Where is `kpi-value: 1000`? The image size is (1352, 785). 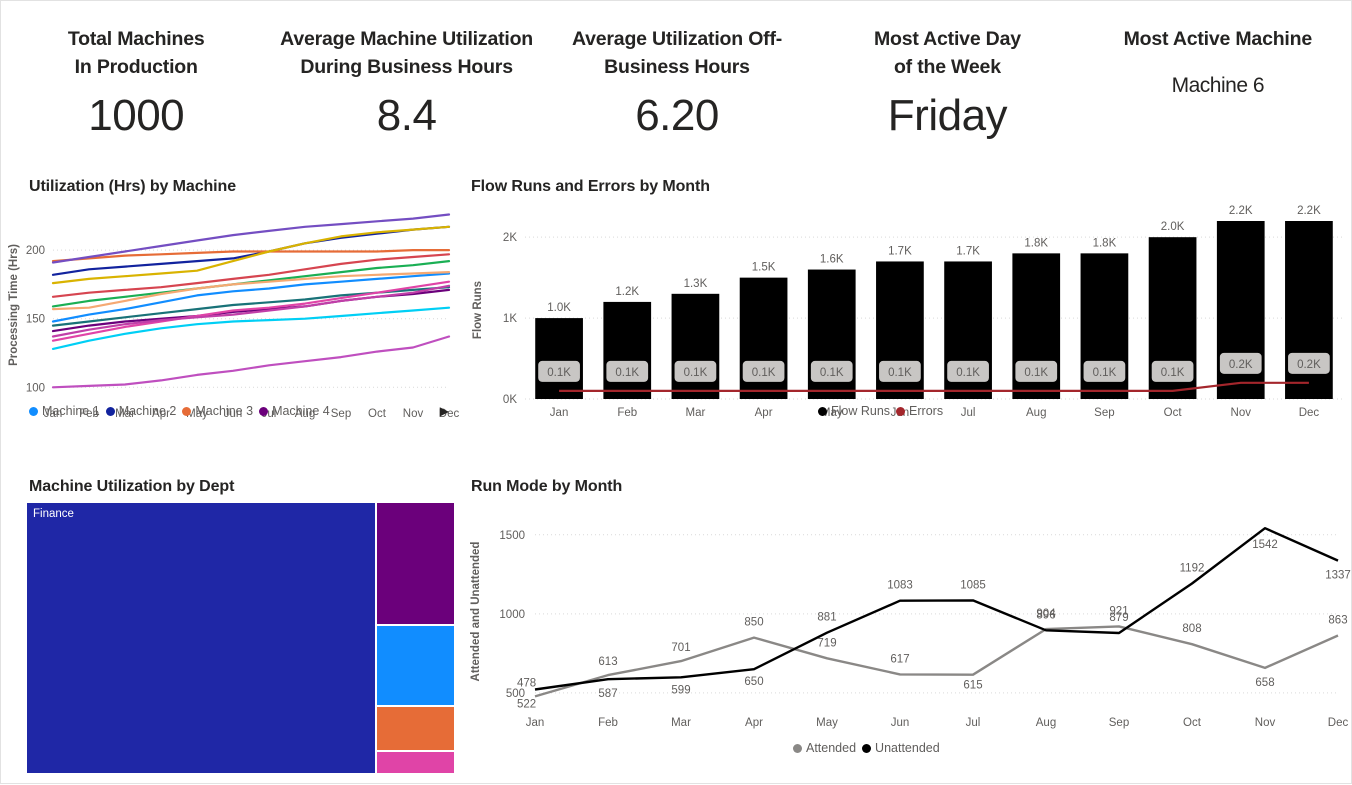 kpi-value: 1000 is located at coordinates (136, 115).